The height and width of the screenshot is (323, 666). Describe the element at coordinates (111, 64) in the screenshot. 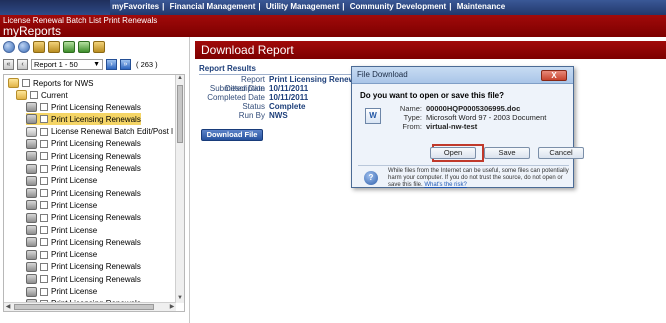

I see `next-page-button: ›` at that location.